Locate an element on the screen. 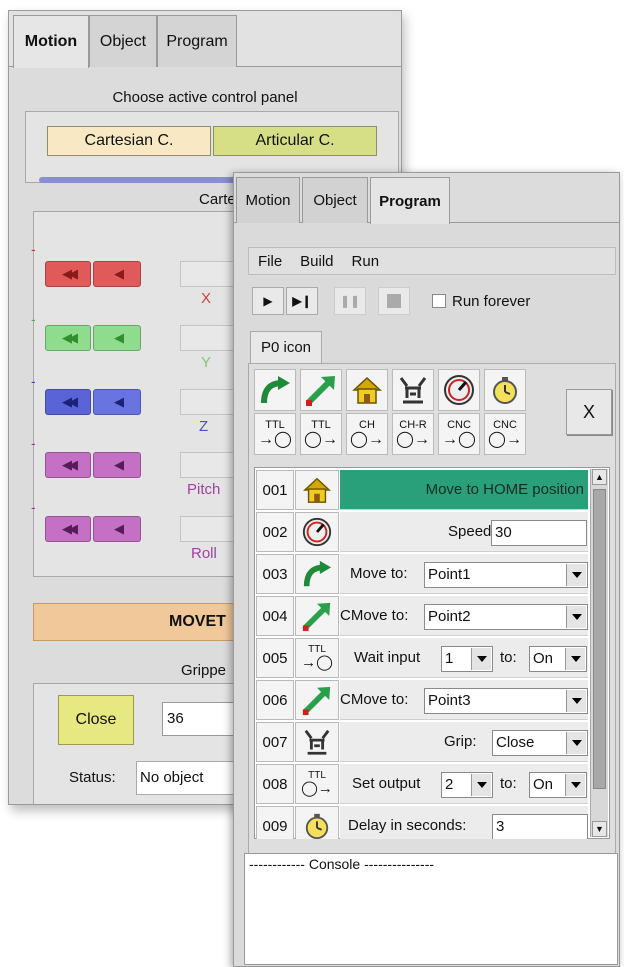 The image size is (624, 967). status-value: No object is located at coordinates (191, 778).